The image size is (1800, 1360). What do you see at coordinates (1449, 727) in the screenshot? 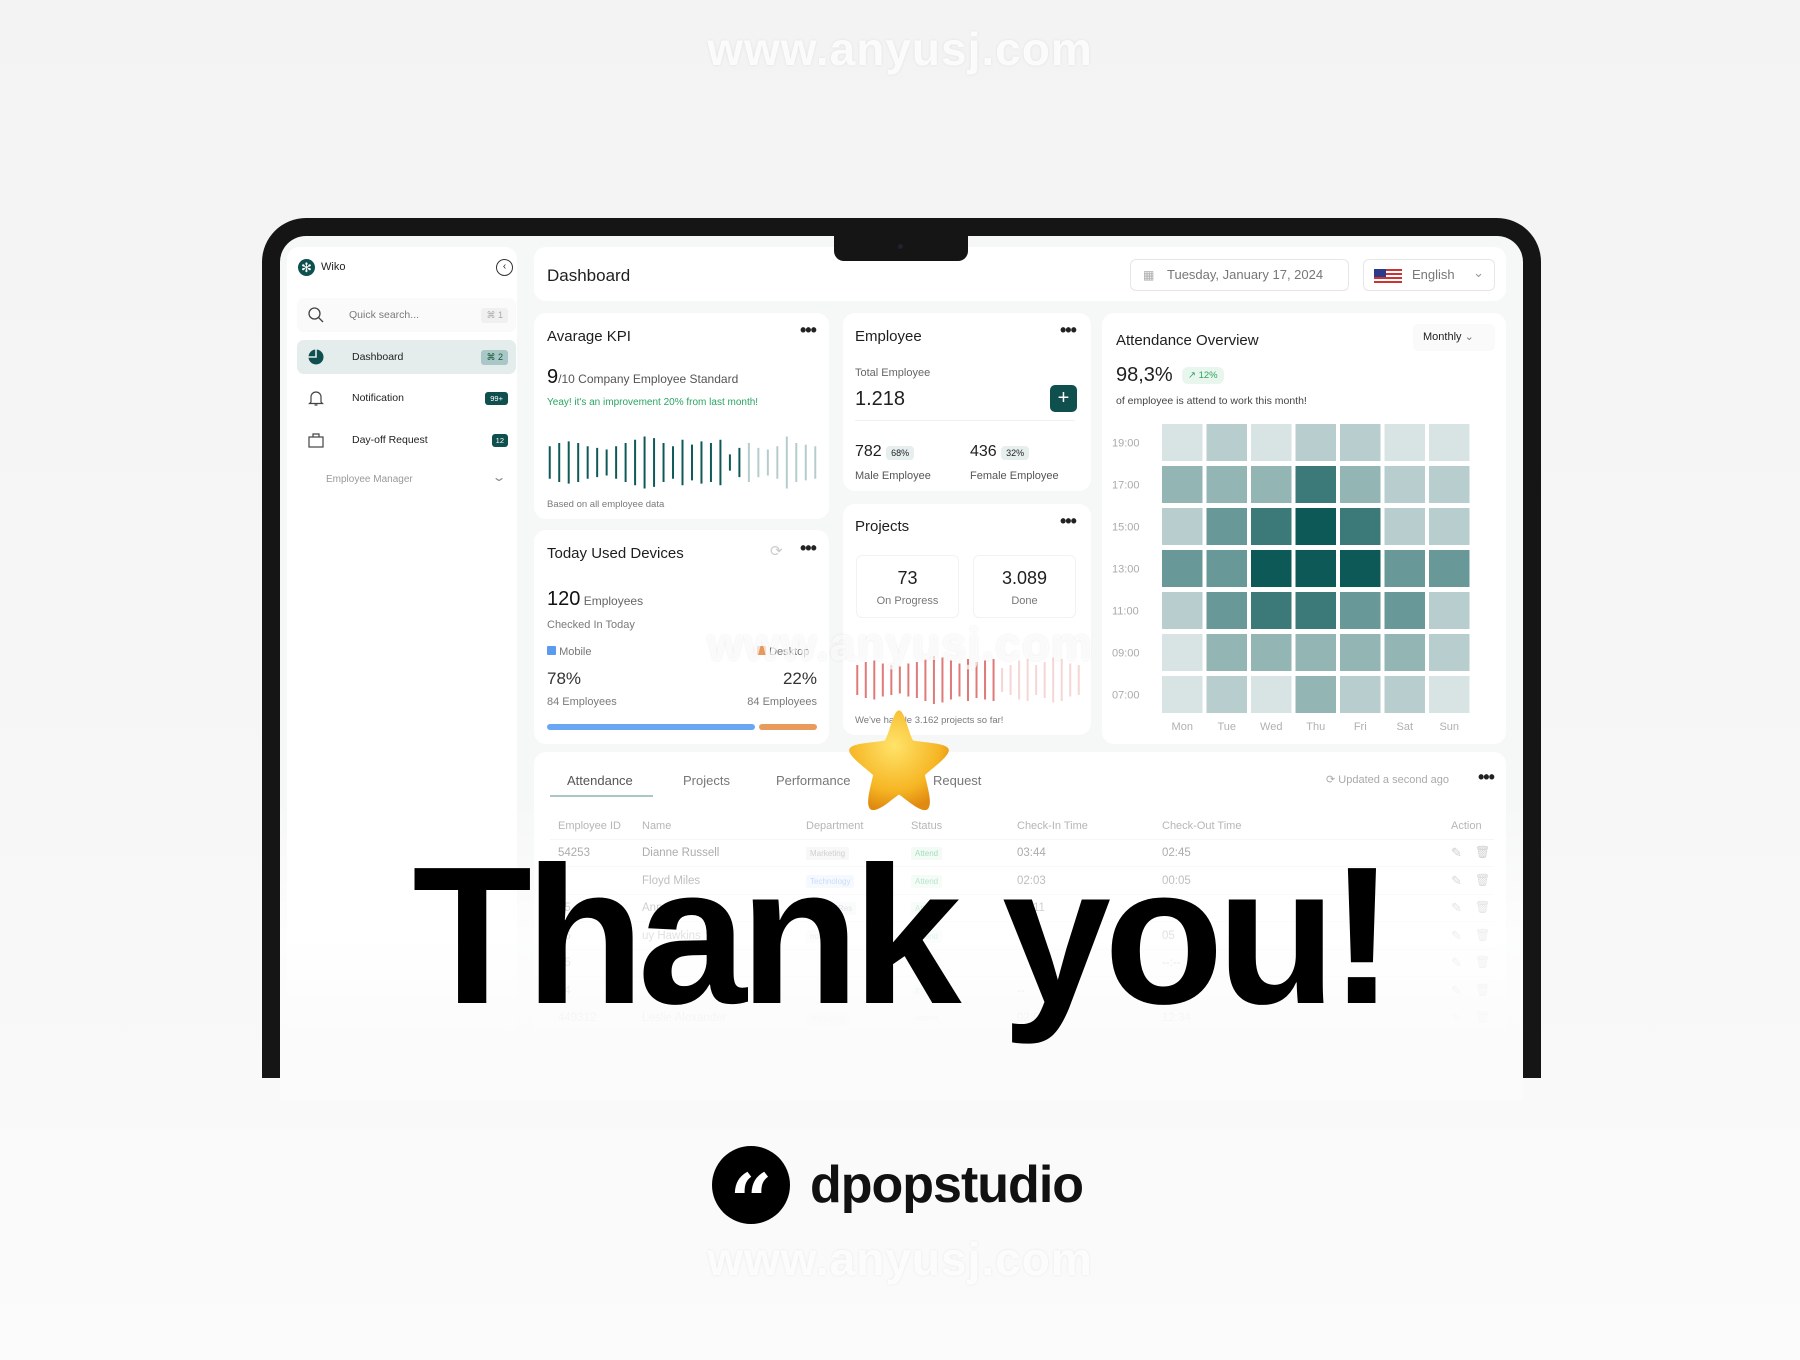
I see `heatmap-column-label: Sun` at bounding box center [1449, 727].